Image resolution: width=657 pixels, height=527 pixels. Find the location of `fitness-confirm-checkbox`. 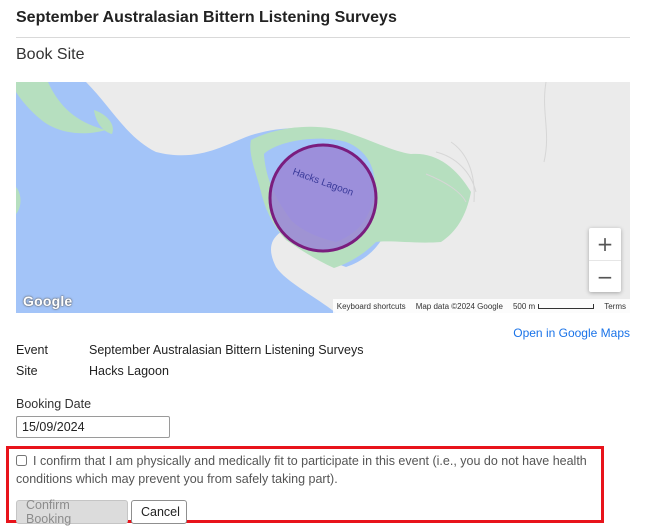

fitness-confirm-checkbox is located at coordinates (21, 460).